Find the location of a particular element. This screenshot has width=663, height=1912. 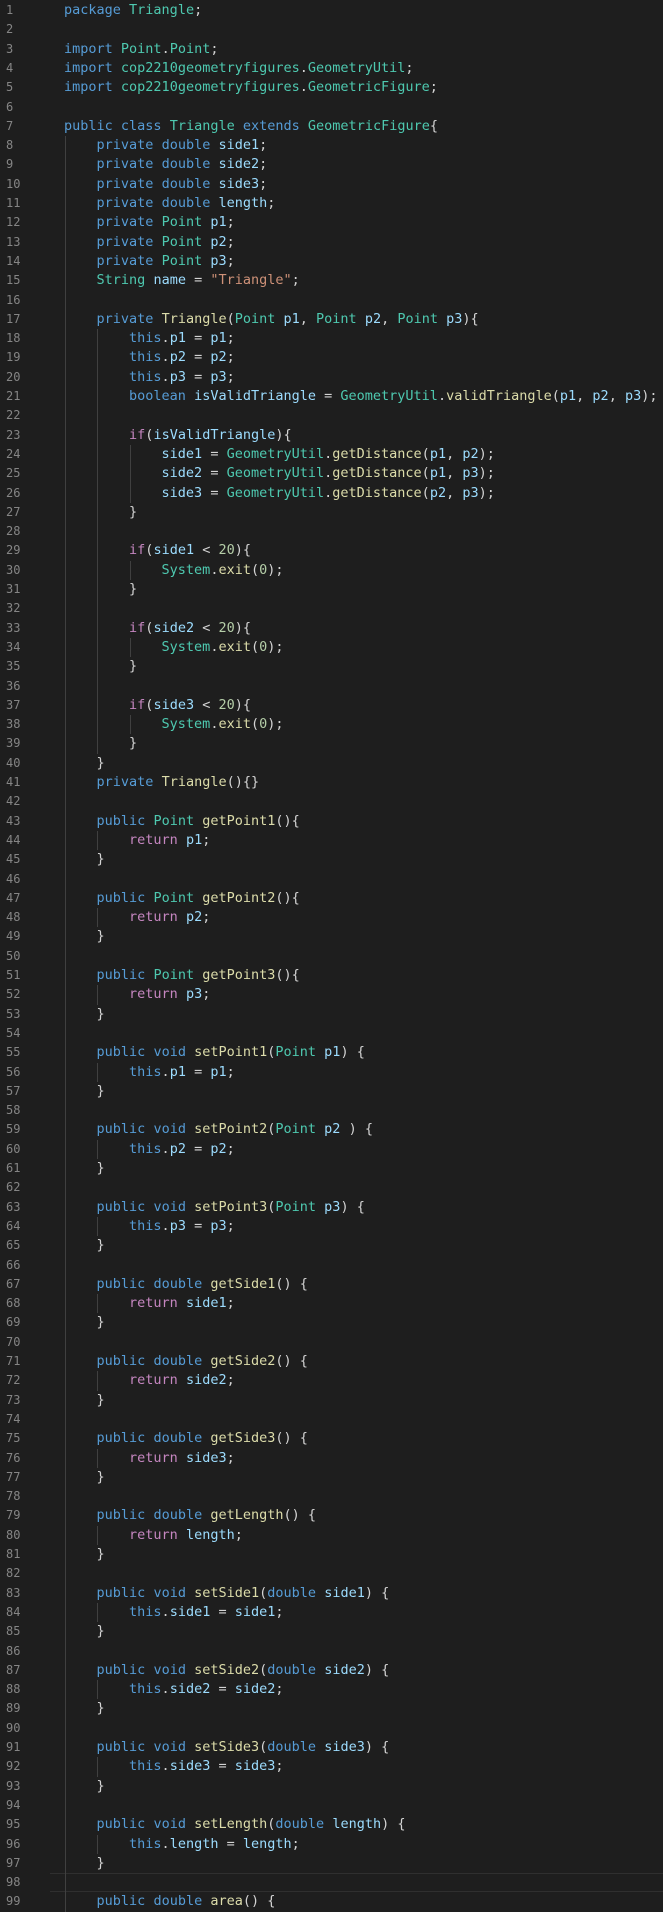

code-line: 23 if(isValidTriangle){ is located at coordinates (331, 435).